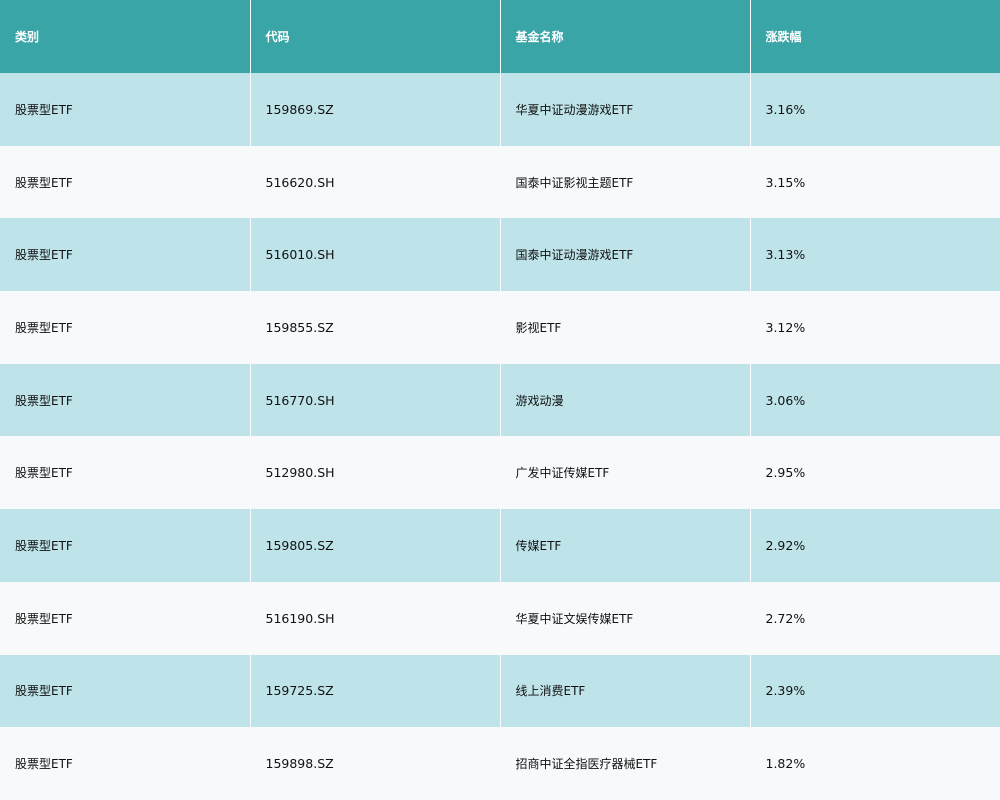 The width and height of the screenshot is (1000, 800). I want to click on table-row: 股票型ETF 159855.SZ 影视ETF 3.12%, so click(500, 327).